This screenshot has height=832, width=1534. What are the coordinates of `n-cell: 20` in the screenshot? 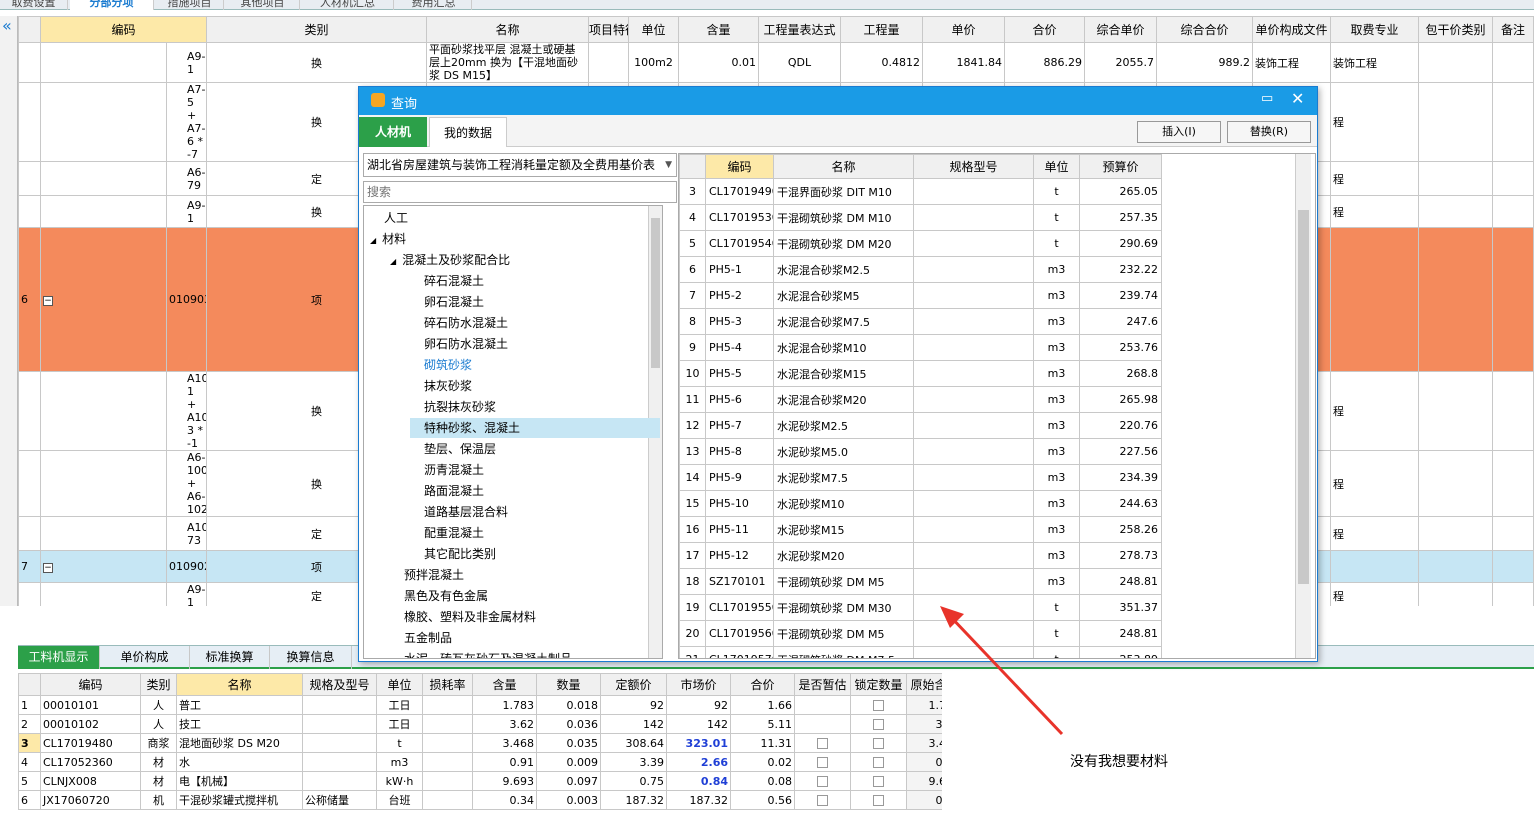 It's located at (692, 633).